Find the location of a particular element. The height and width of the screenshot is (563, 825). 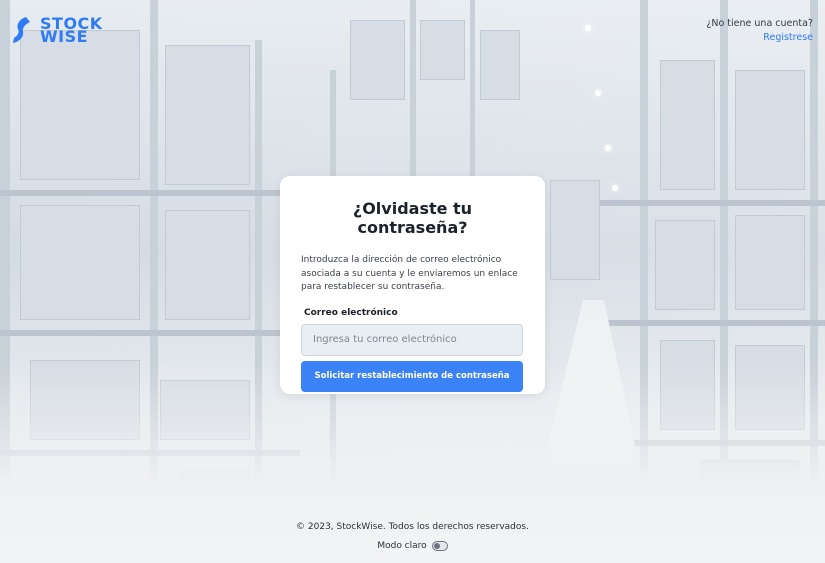

theme-mode-switch: Modo claro is located at coordinates (412, 546).